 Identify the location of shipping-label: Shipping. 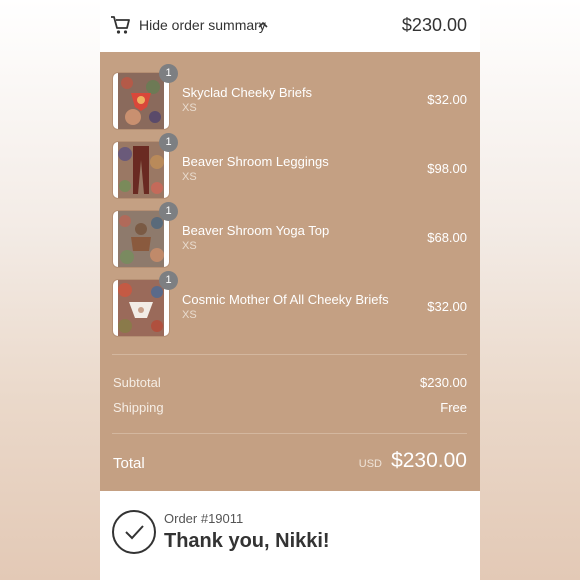
(138, 407).